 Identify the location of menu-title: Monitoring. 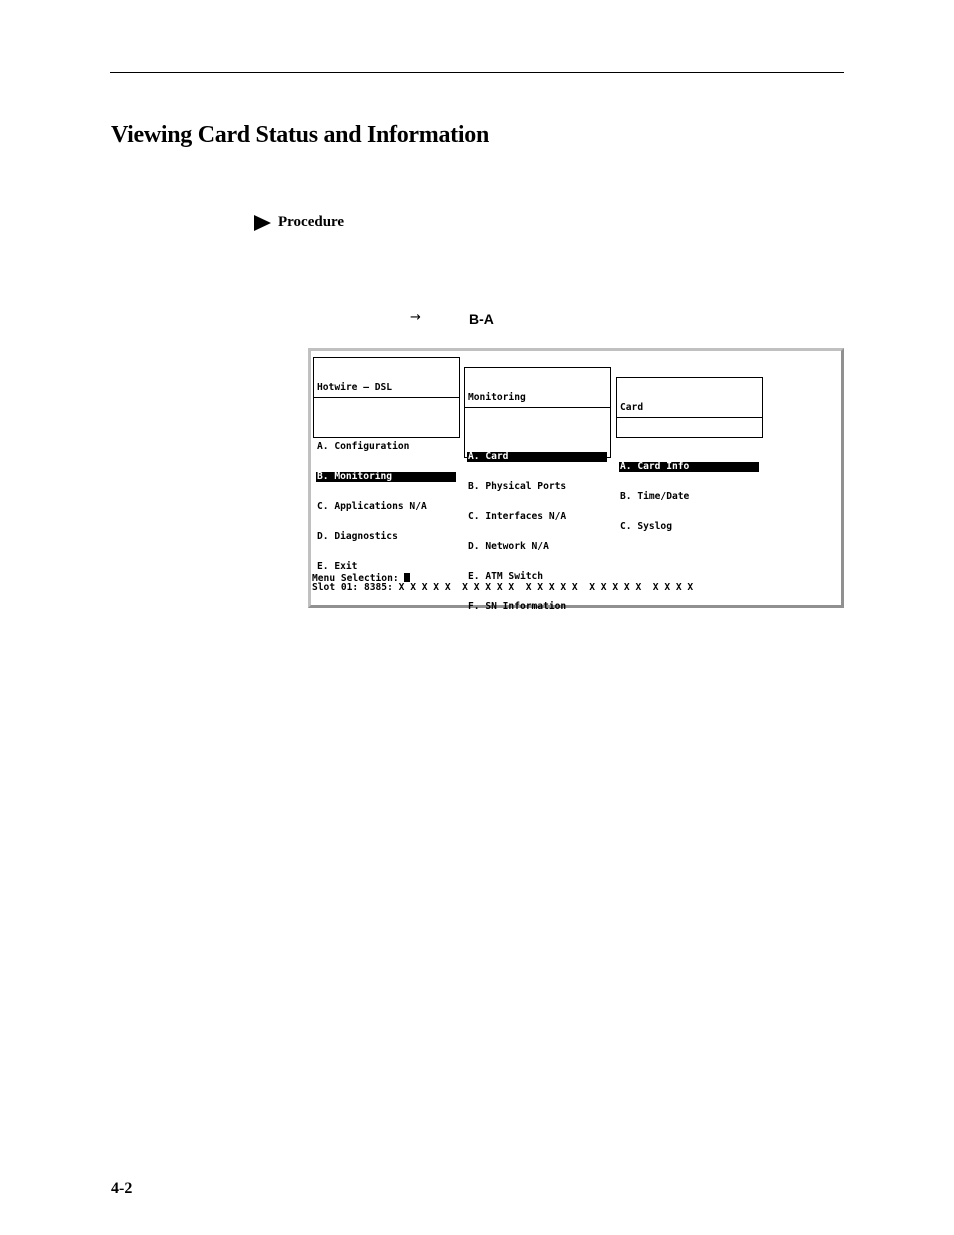
(537, 398).